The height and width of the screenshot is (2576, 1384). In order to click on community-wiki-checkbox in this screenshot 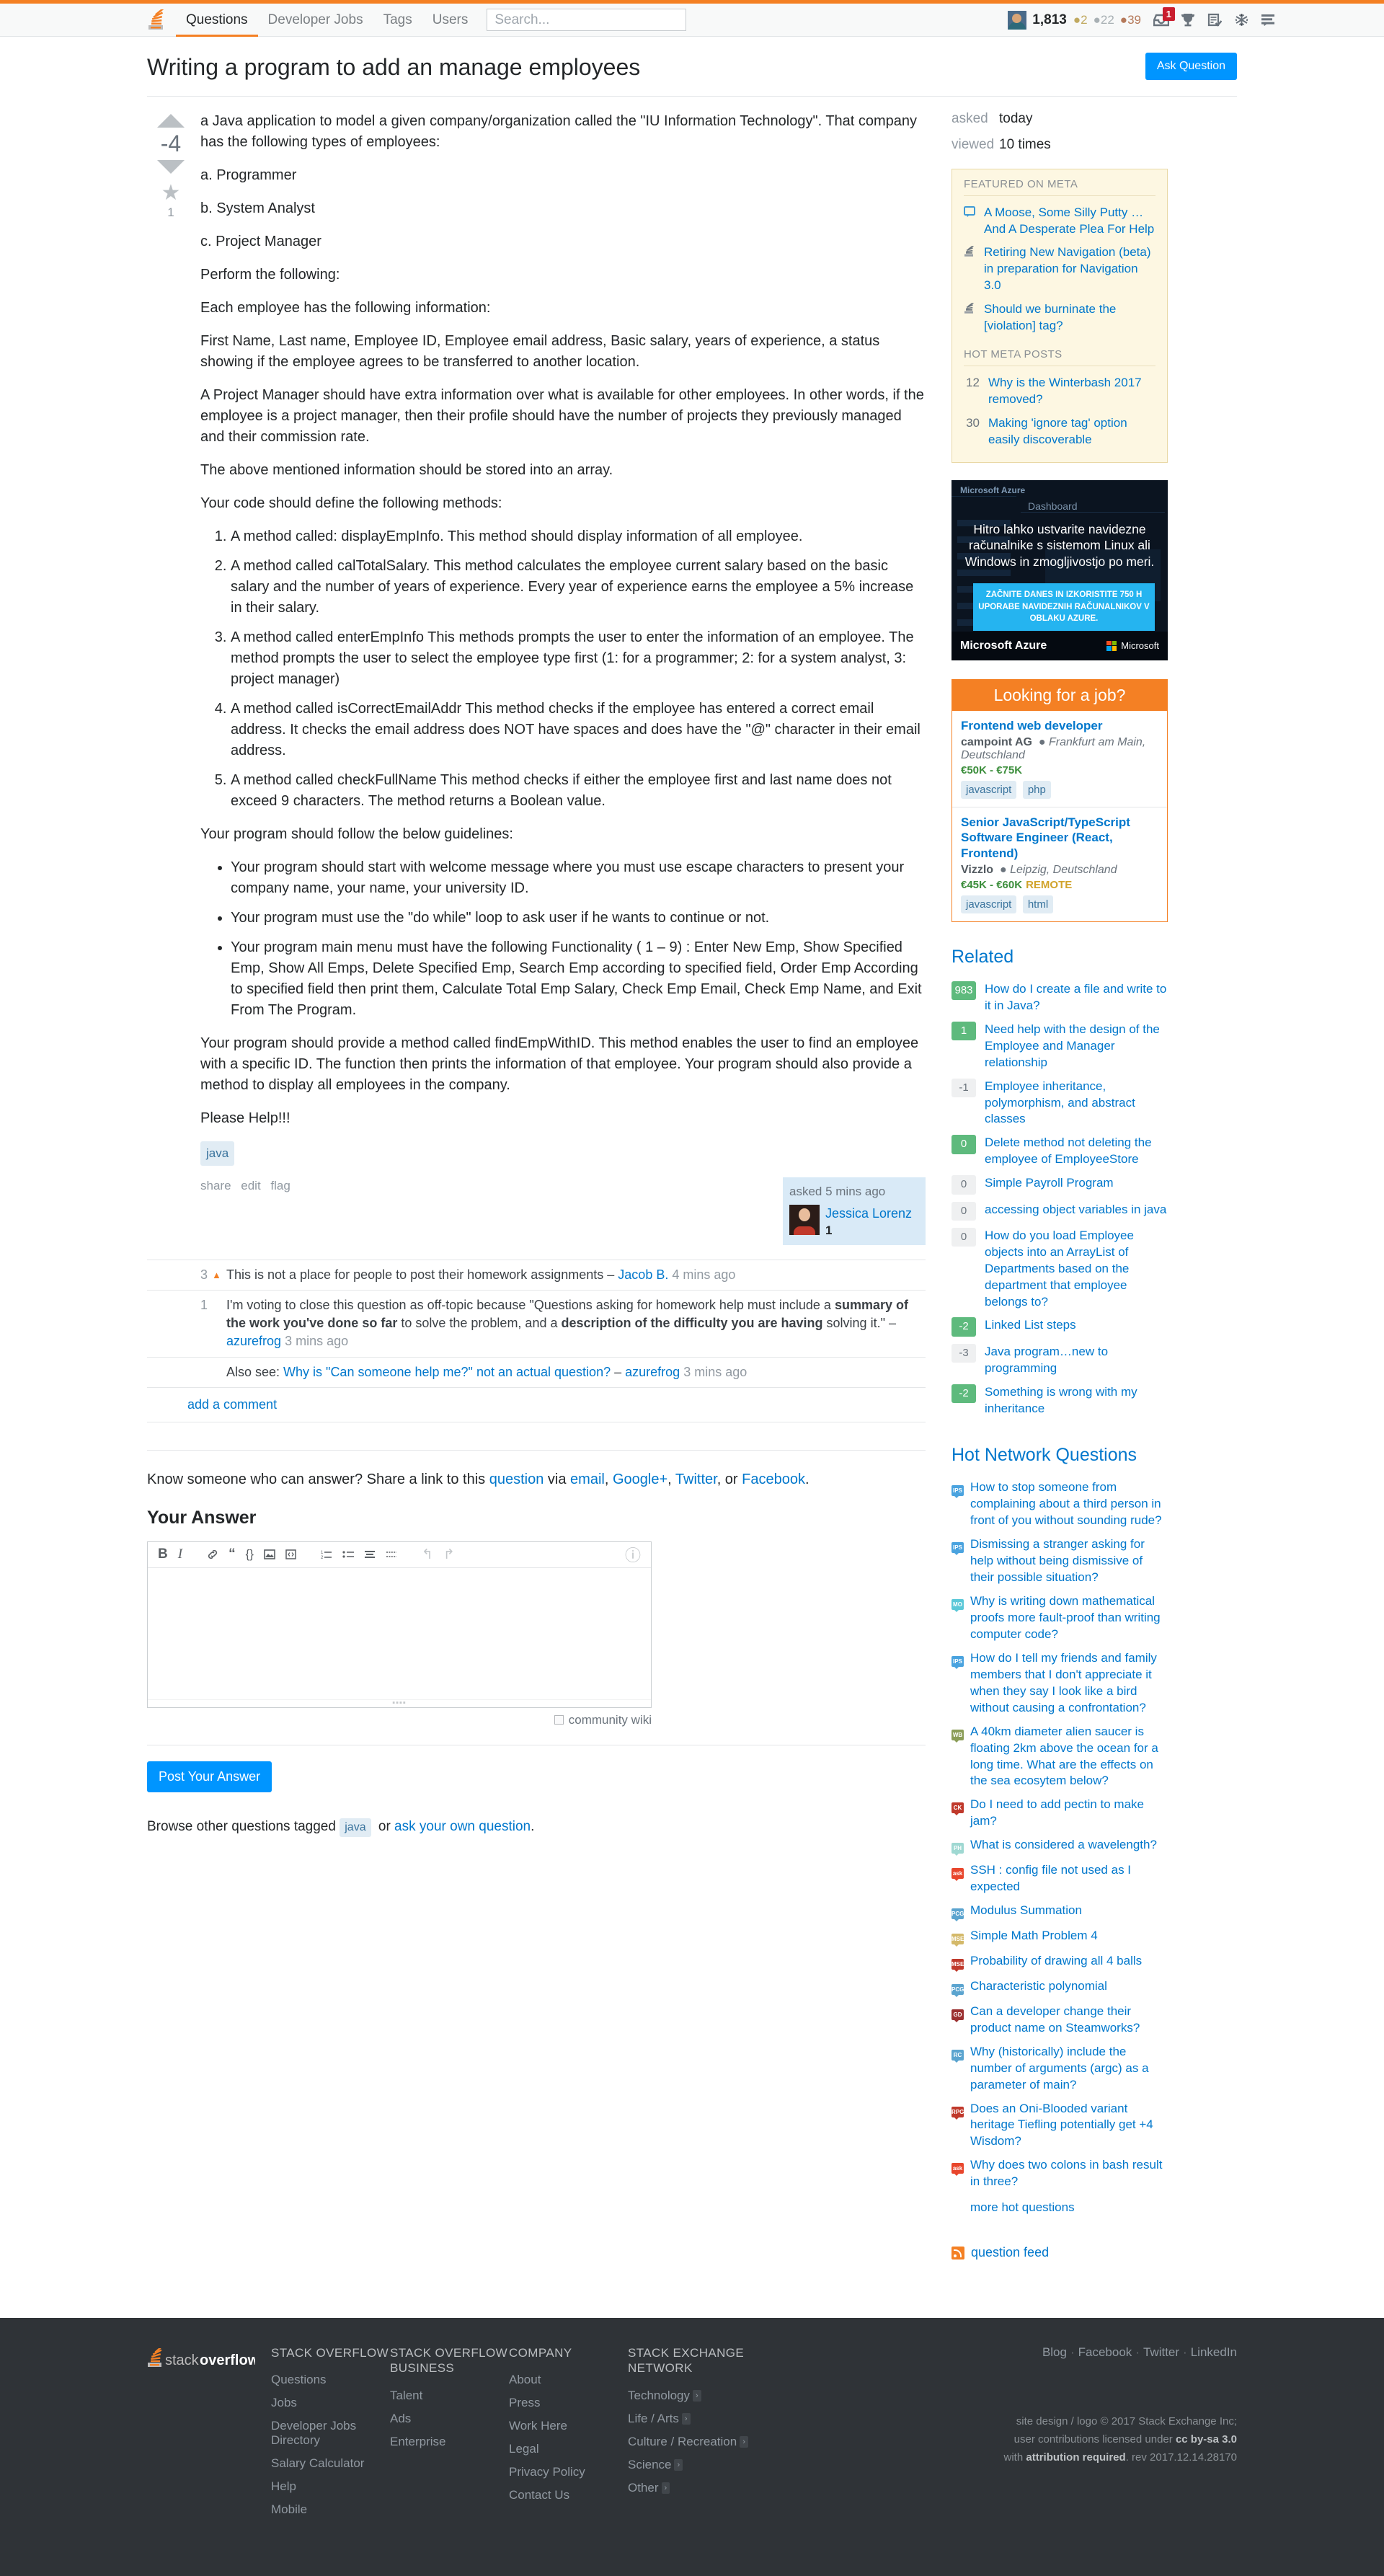, I will do `click(559, 1720)`.